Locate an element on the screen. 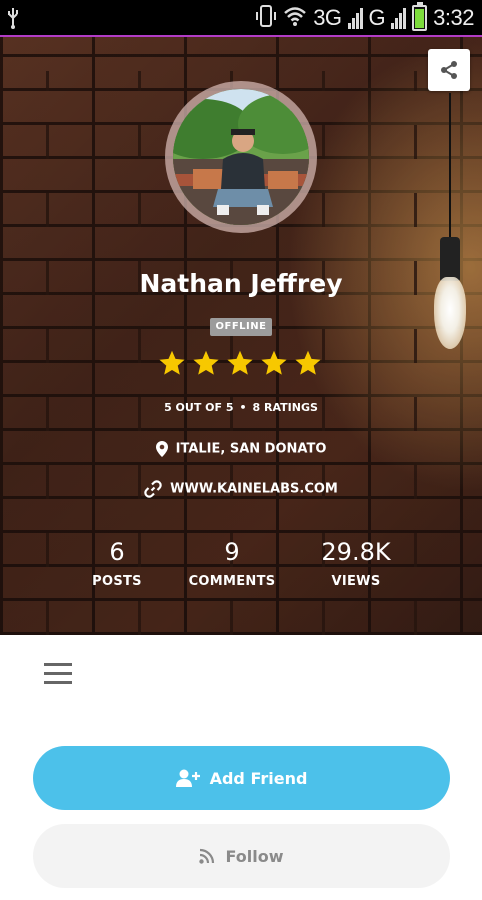  share-button is located at coordinates (449, 70).